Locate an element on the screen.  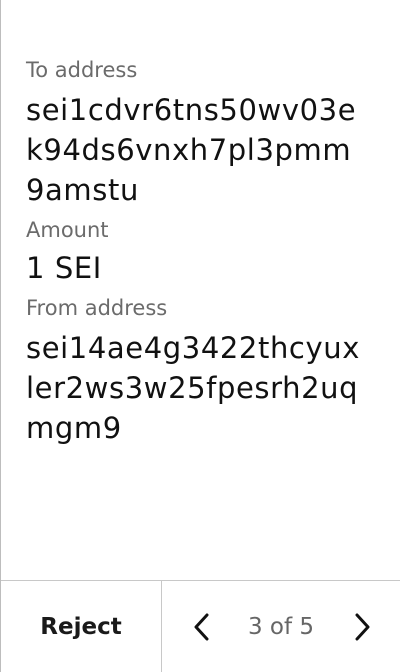
next-page-button is located at coordinates (362, 627).